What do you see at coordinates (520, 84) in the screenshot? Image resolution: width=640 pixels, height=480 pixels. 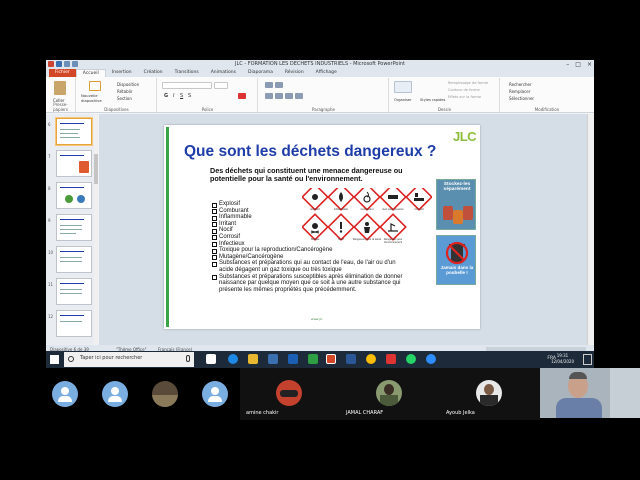 I see `find-button: Rechercher` at bounding box center [520, 84].